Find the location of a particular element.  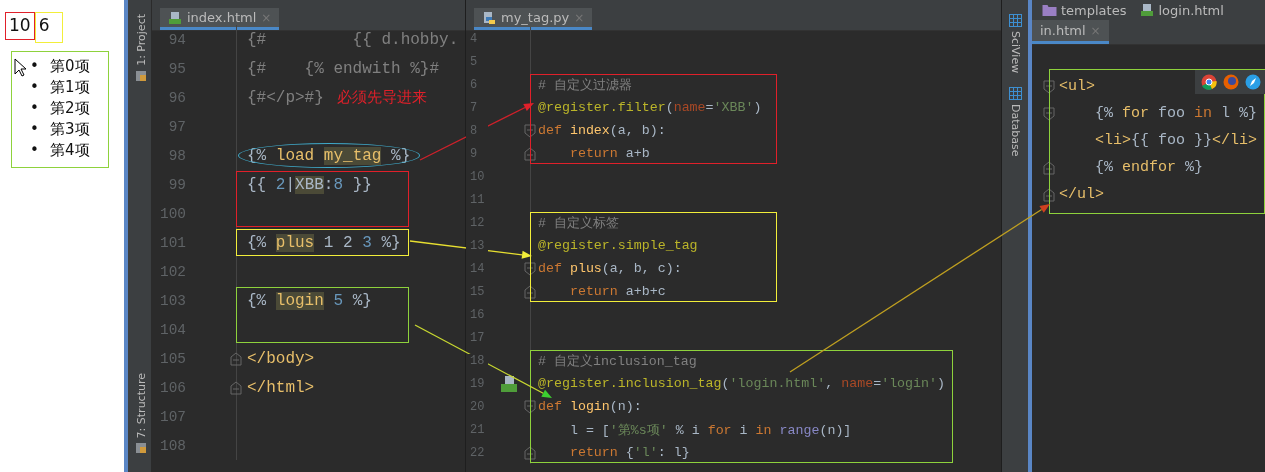

code-line: return a+b is located at coordinates (609, 153).